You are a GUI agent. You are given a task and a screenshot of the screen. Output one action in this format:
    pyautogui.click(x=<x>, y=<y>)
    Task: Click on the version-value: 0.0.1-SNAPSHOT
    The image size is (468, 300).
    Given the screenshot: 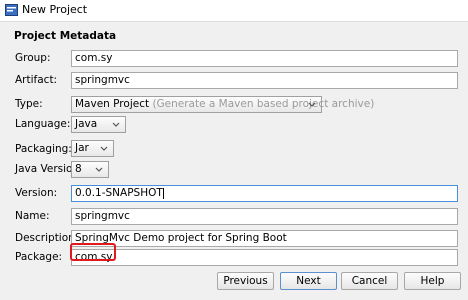 What is the action you would take?
    pyautogui.click(x=119, y=193)
    